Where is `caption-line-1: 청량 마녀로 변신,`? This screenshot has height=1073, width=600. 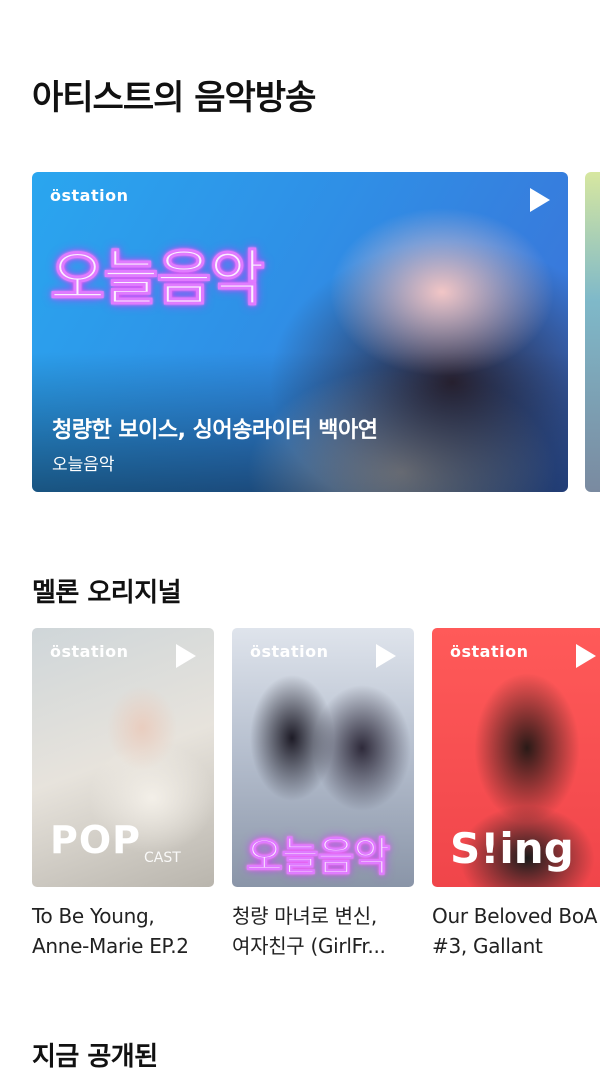
caption-line-1: 청량 마녀로 변신, is located at coordinates (304, 916).